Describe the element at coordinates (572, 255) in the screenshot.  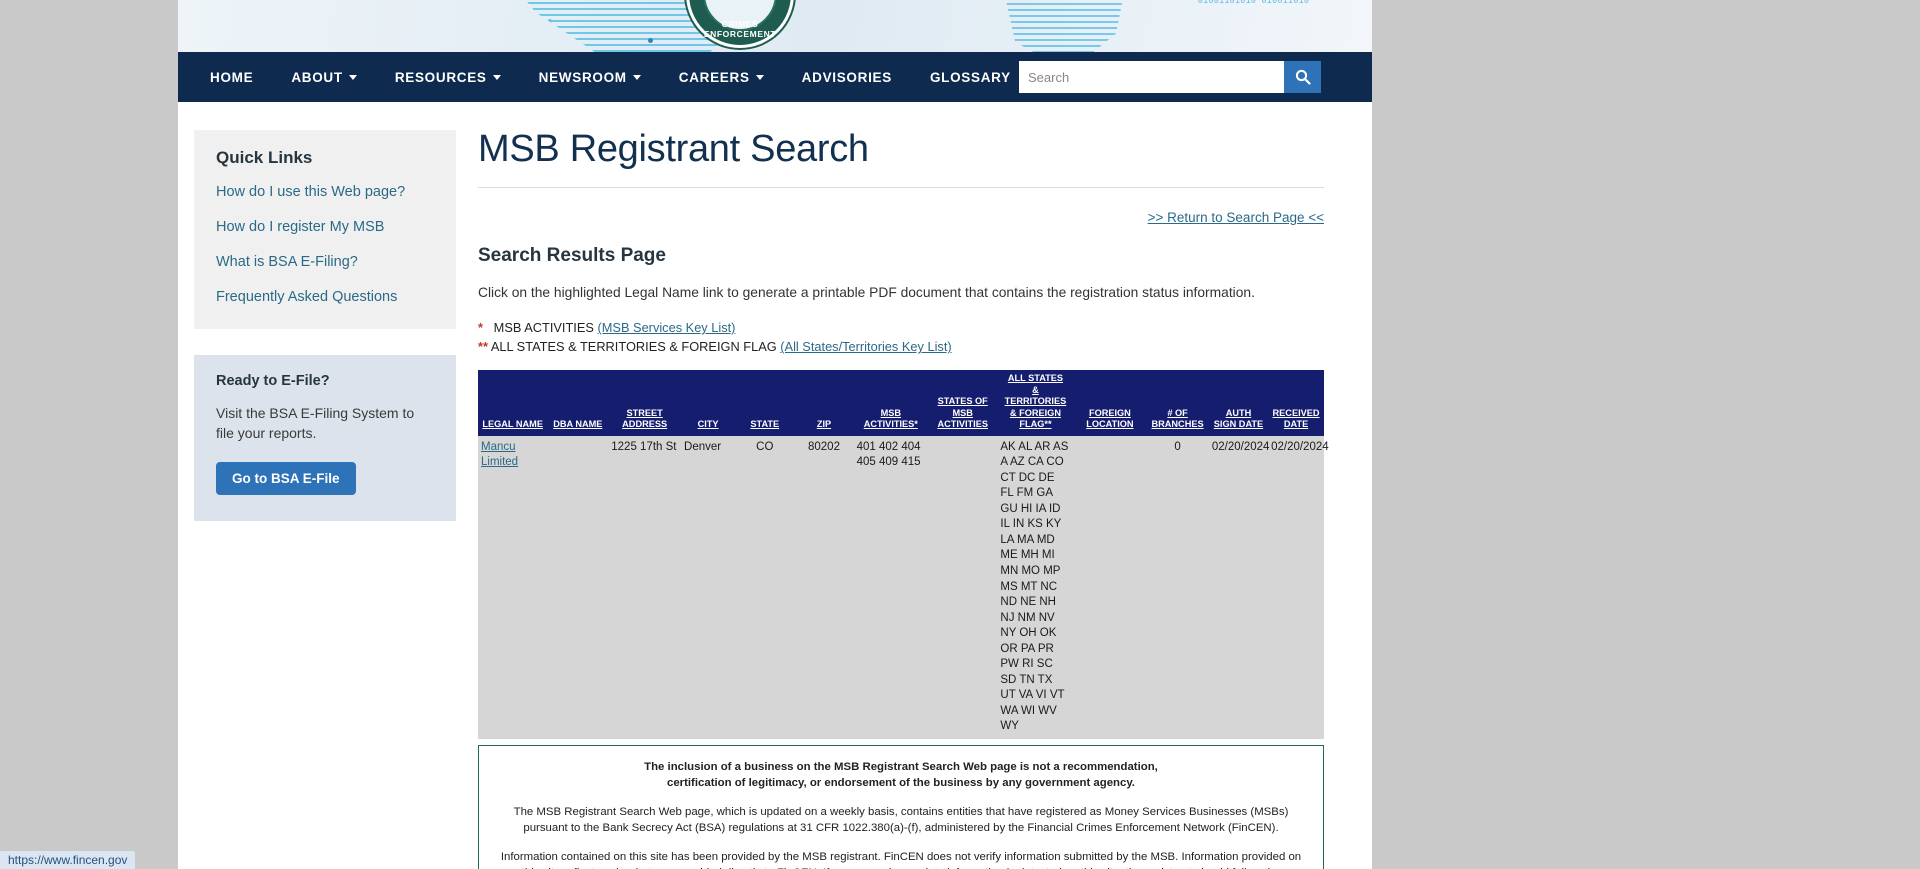
I see `search-results-heading: Search Results Page` at that location.